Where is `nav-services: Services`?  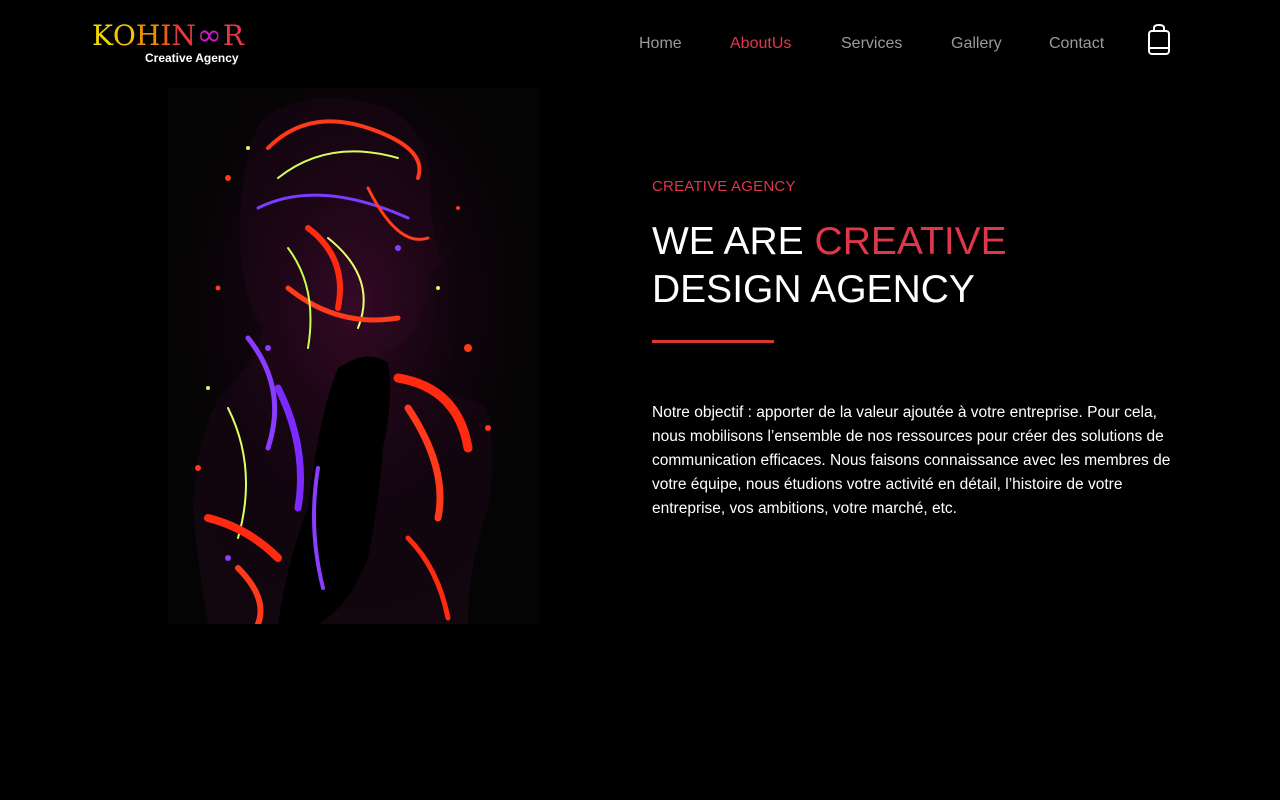
nav-services: Services is located at coordinates (871, 44).